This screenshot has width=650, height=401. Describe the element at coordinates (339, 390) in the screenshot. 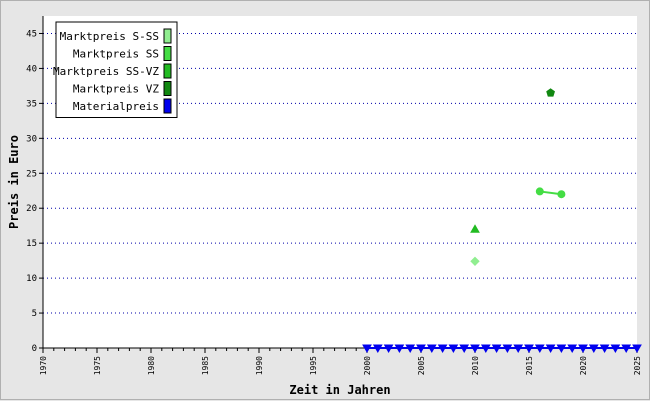

I see `x-axis-title: Zeit in Jahren` at that location.